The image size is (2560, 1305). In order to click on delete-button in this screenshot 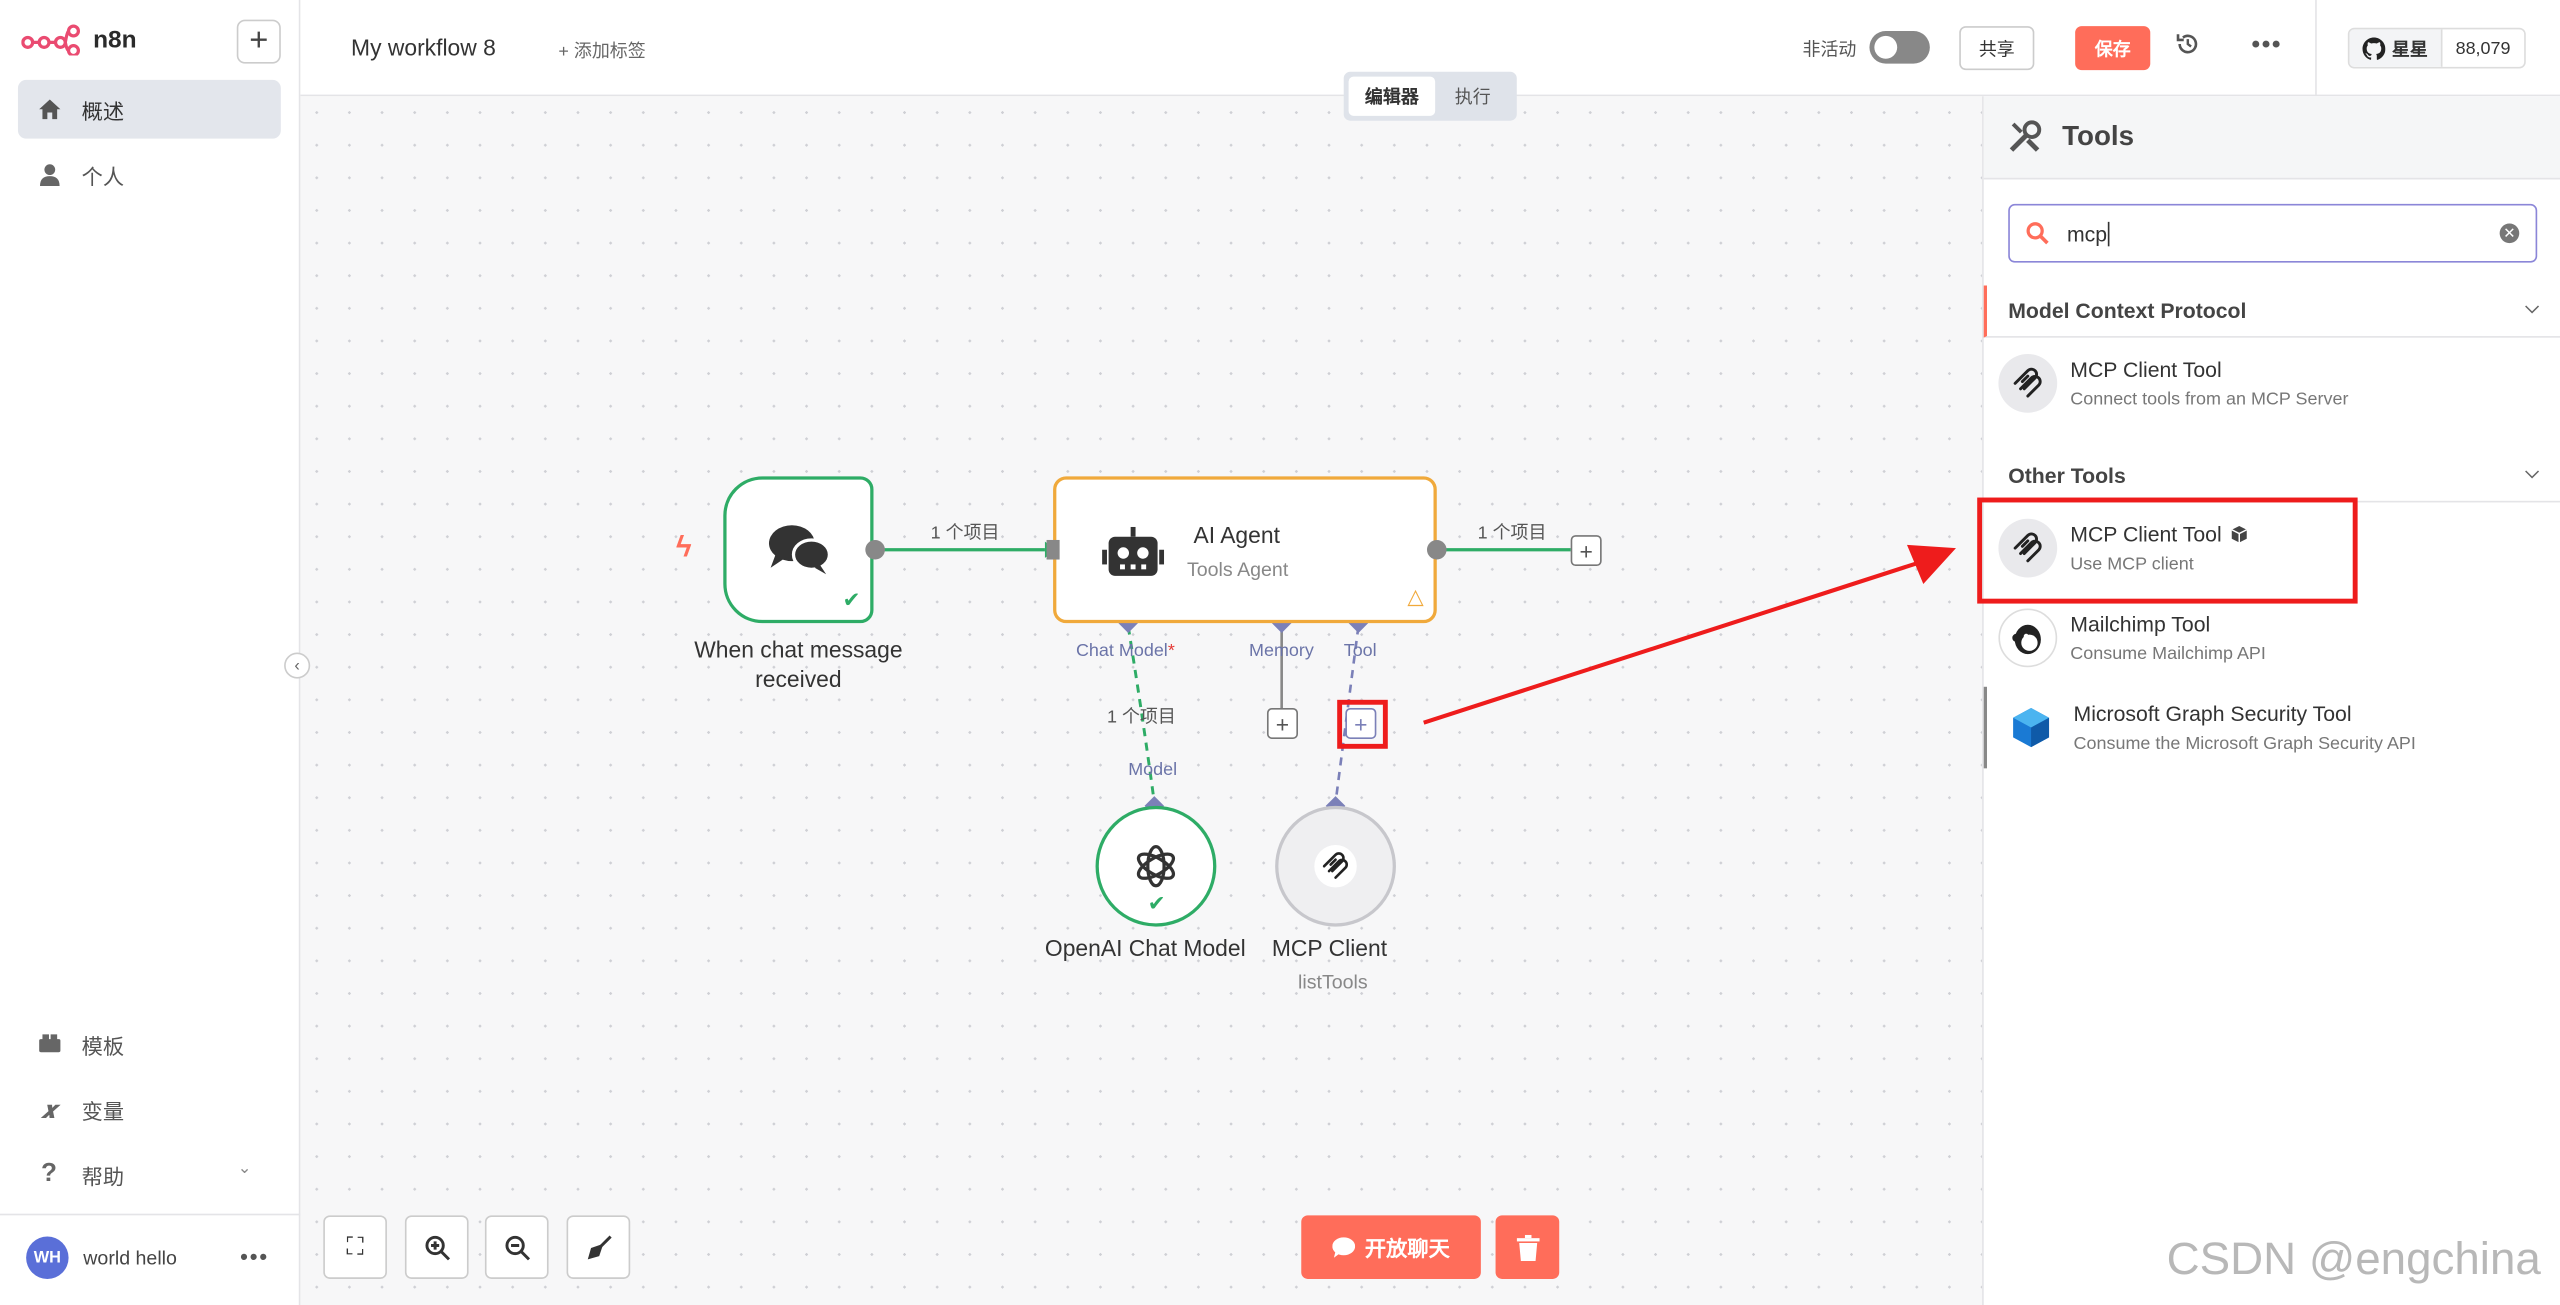, I will do `click(1527, 1247)`.